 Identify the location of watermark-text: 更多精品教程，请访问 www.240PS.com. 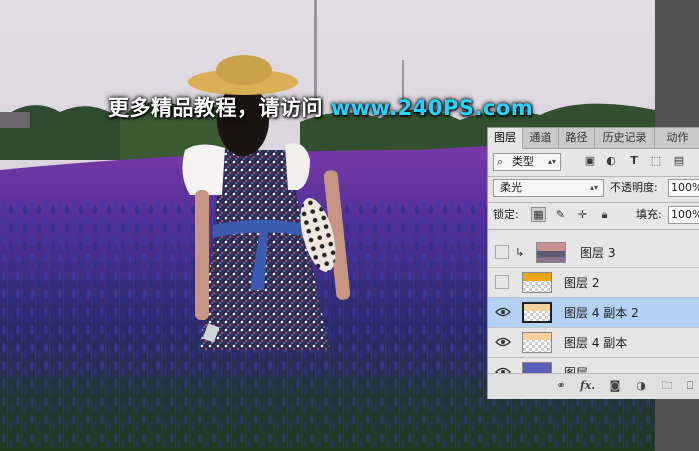
(320, 107).